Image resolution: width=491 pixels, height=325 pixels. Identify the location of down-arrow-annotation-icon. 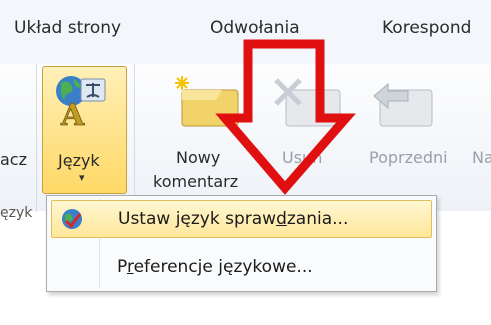
(285, 117).